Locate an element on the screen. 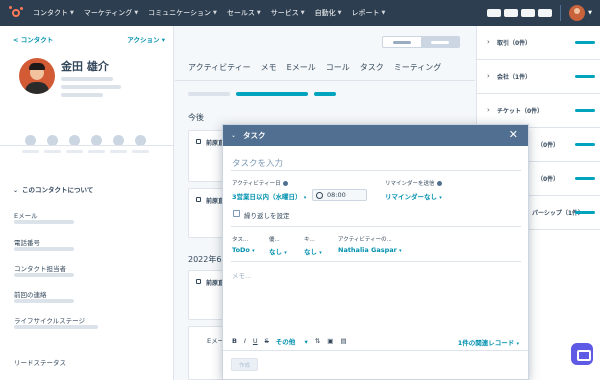 The width and height of the screenshot is (600, 380). bold-icon: B is located at coordinates (234, 341).